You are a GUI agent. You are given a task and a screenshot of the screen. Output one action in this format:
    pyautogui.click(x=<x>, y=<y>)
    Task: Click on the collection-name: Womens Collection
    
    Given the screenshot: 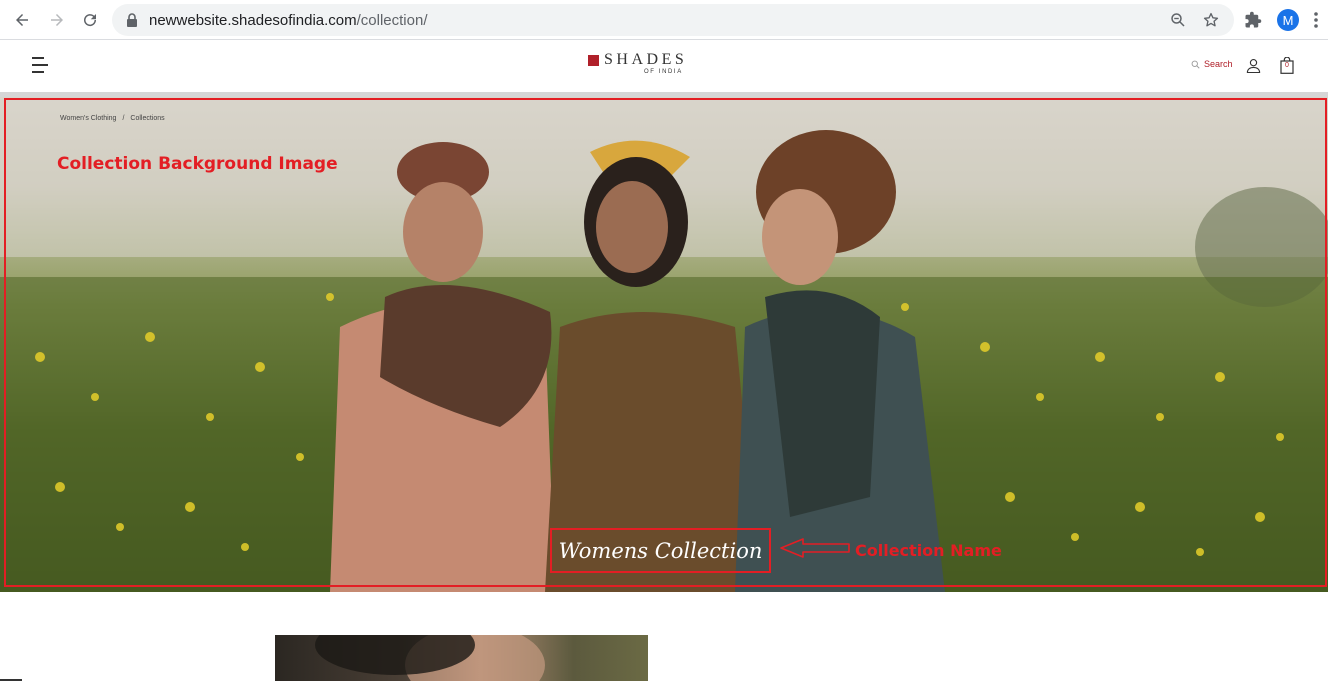 What is the action you would take?
    pyautogui.click(x=660, y=550)
    